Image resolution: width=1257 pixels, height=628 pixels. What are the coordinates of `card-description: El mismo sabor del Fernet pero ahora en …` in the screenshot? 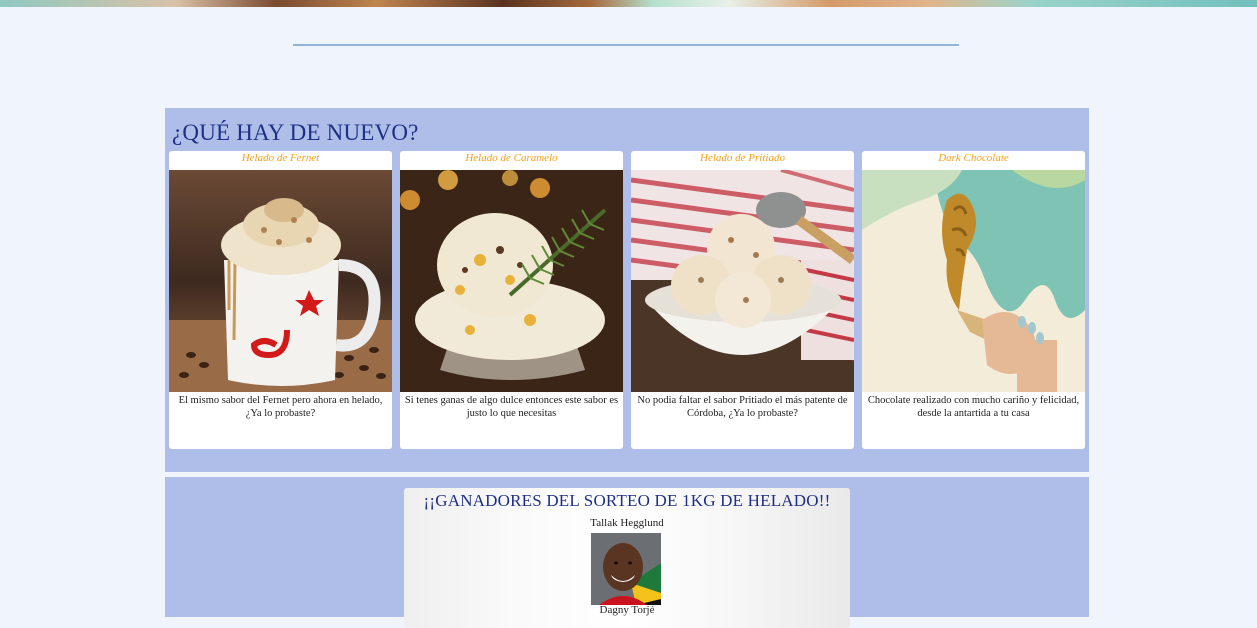 It's located at (280, 407).